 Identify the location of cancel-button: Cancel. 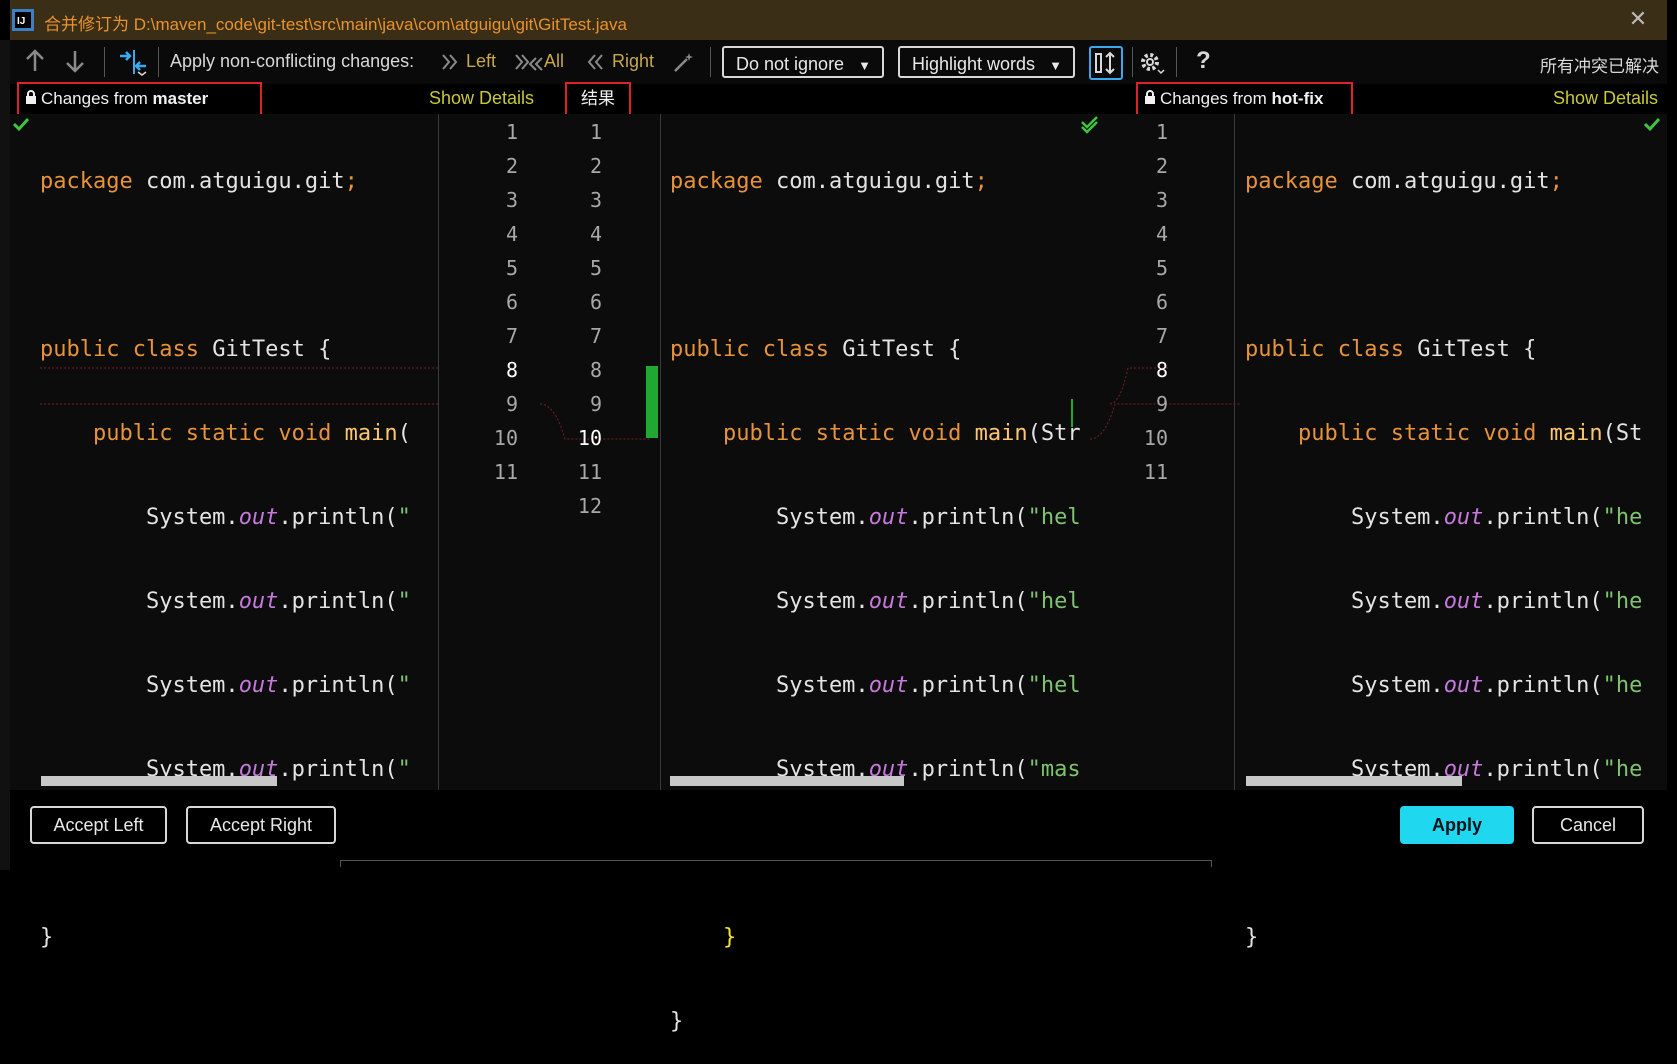
(1588, 825).